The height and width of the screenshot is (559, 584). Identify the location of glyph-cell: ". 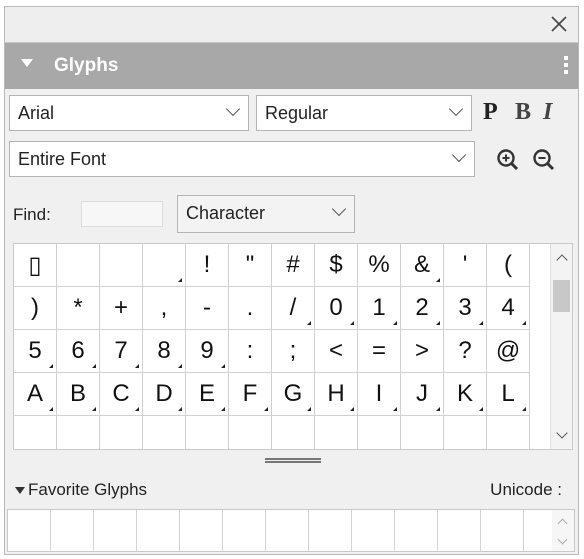
(250, 265).